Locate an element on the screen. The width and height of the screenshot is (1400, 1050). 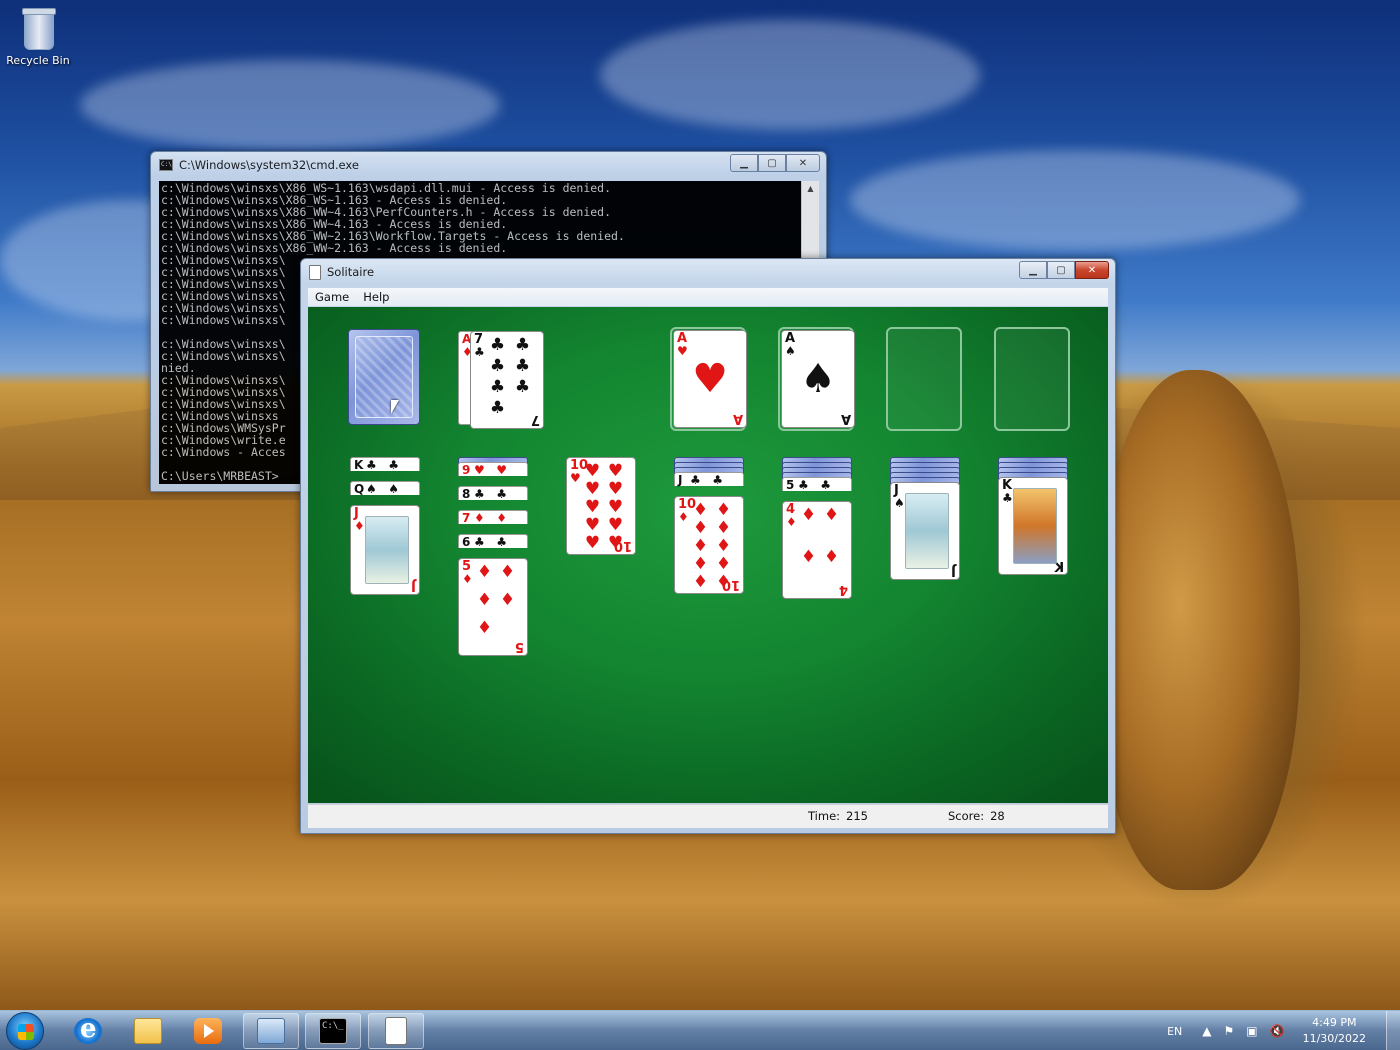
scroll-up-icon: ▲ is located at coordinates (810, 189).